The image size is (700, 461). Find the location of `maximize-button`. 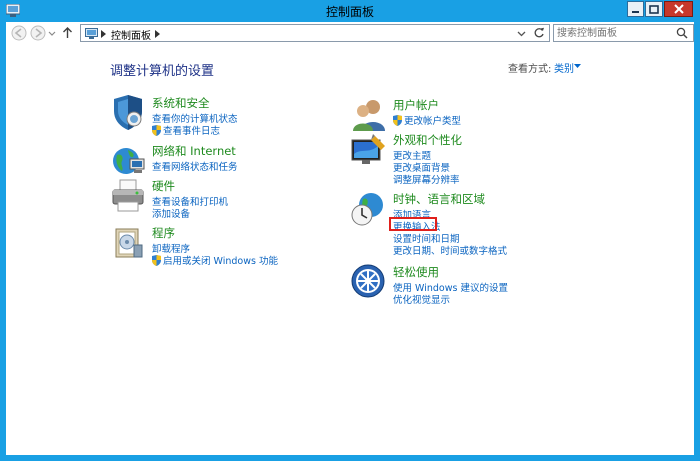

maximize-button is located at coordinates (654, 9).